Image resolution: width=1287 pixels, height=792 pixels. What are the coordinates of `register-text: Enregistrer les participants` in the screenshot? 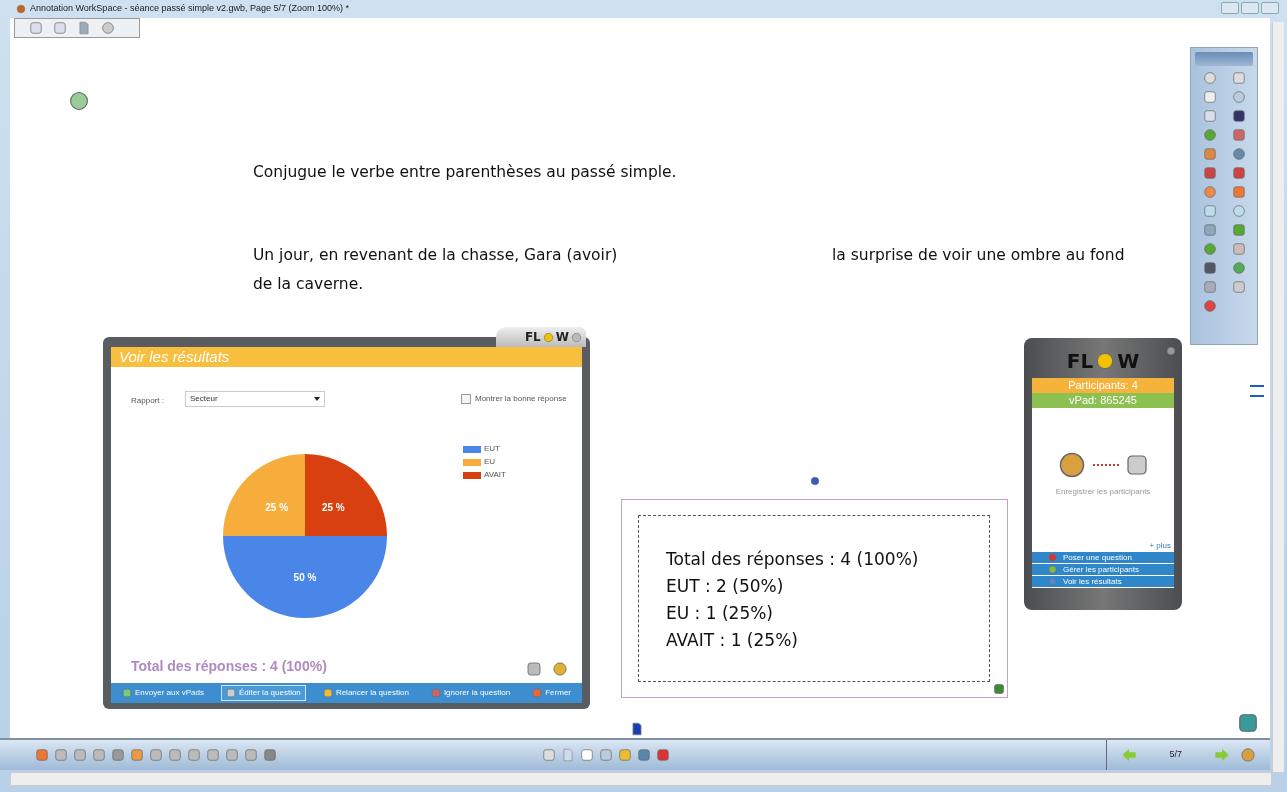 It's located at (1103, 492).